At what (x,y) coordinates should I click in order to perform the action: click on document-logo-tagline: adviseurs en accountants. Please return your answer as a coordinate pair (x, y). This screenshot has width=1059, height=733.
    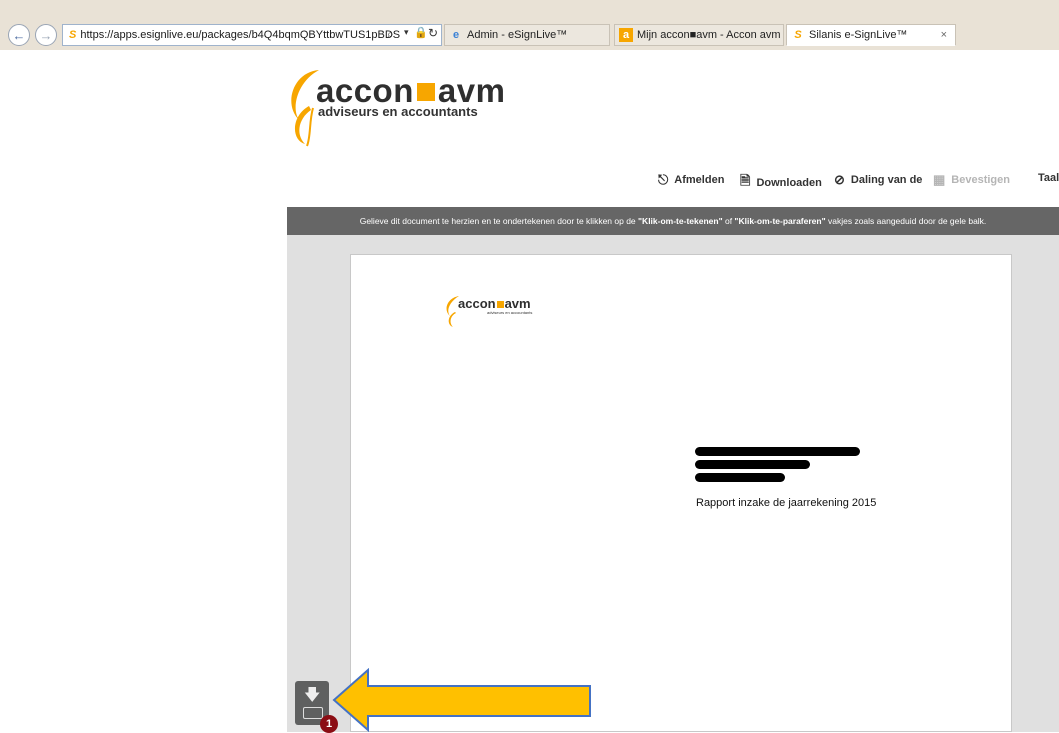
    Looking at the image, I should click on (510, 312).